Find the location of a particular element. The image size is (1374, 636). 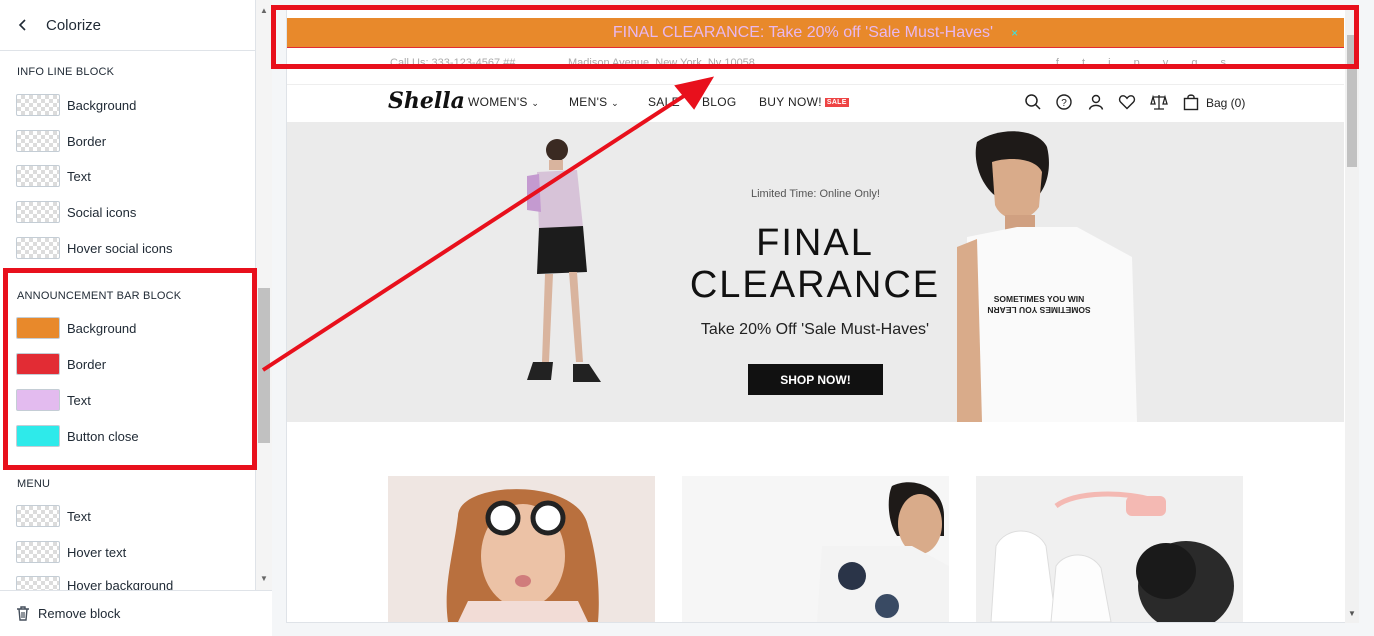

section-title-info-line: INFO LINE BLOCK is located at coordinates (66, 72).